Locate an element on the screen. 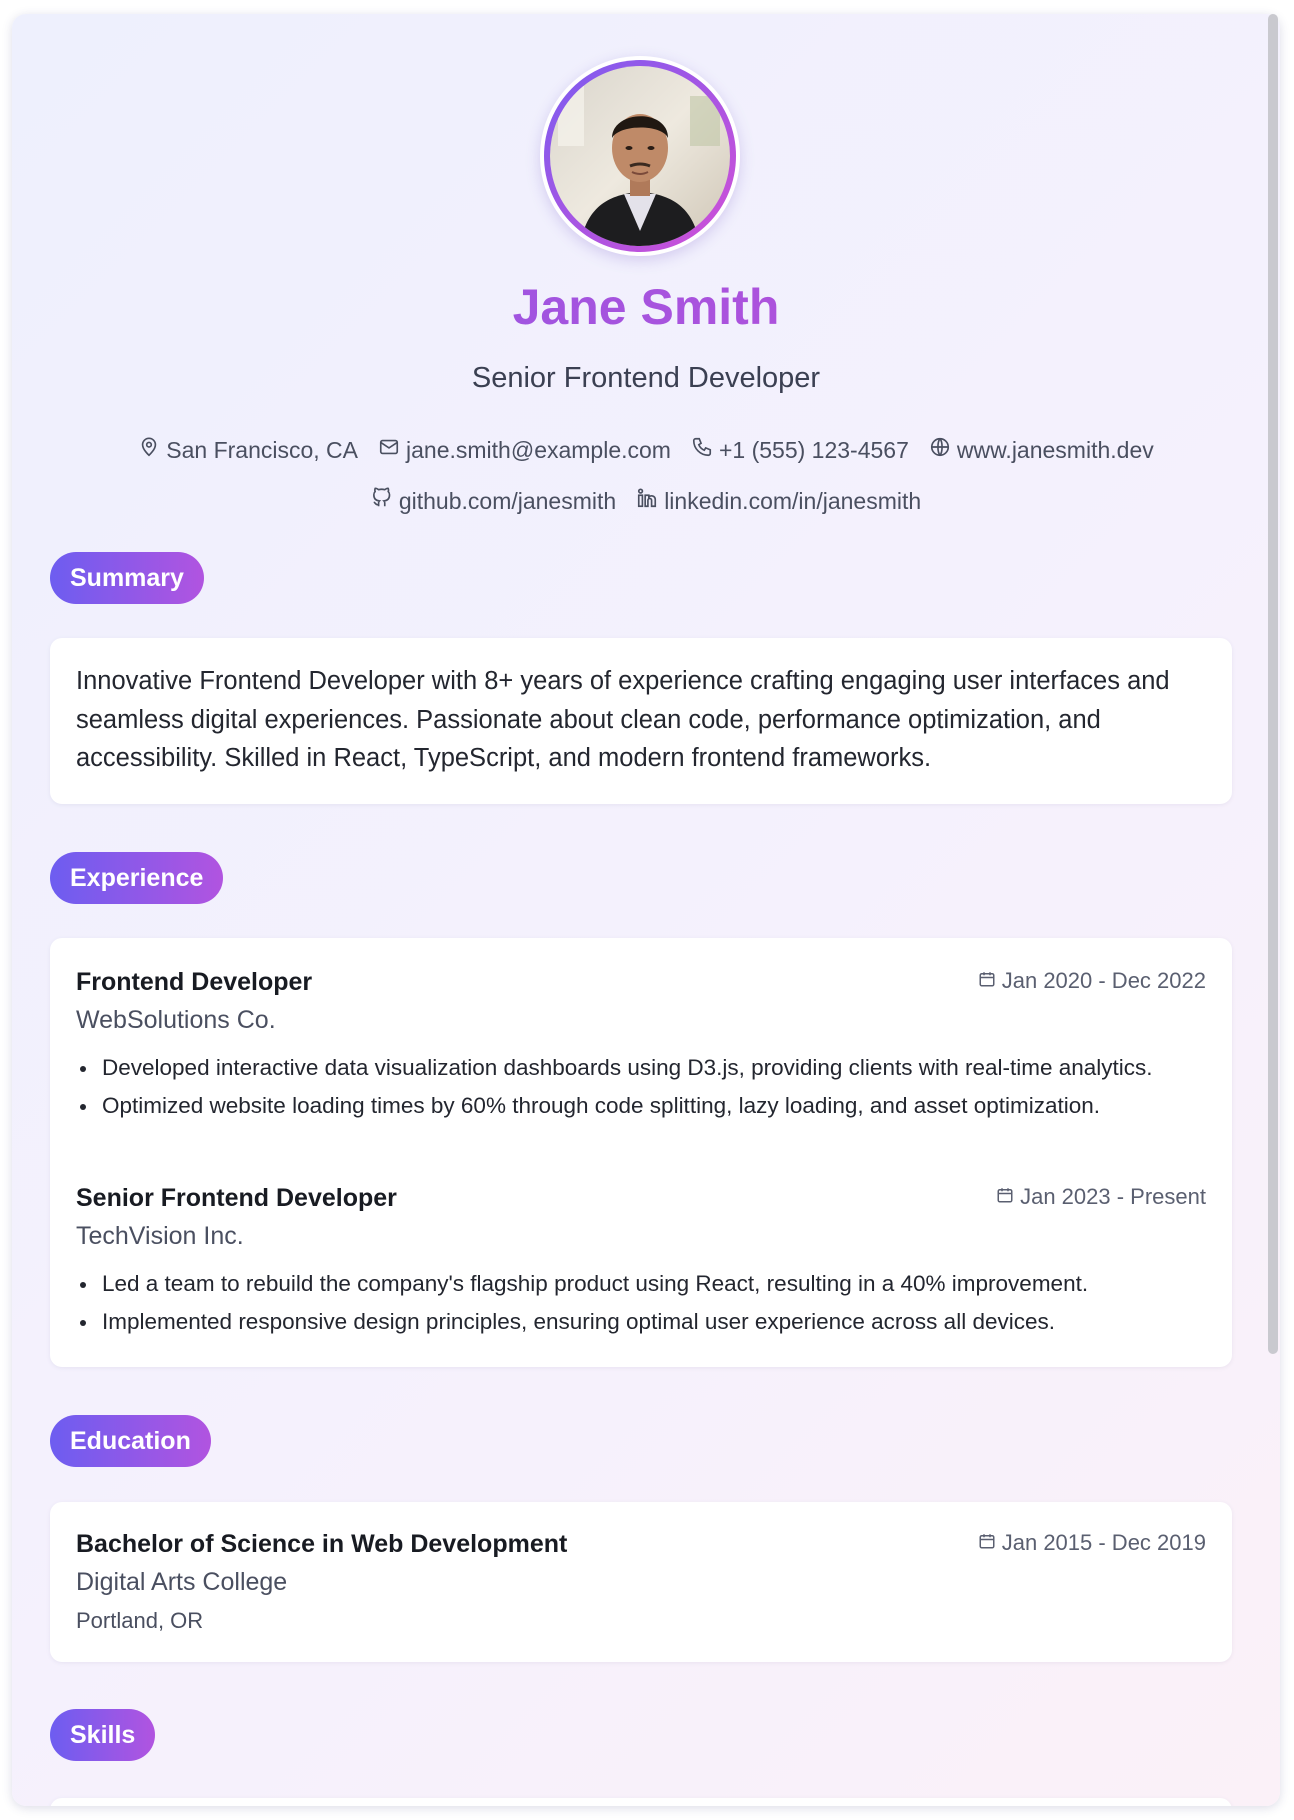 The width and height of the screenshot is (1294, 1820). job-role: Senior Frontend Developer is located at coordinates (236, 1198).